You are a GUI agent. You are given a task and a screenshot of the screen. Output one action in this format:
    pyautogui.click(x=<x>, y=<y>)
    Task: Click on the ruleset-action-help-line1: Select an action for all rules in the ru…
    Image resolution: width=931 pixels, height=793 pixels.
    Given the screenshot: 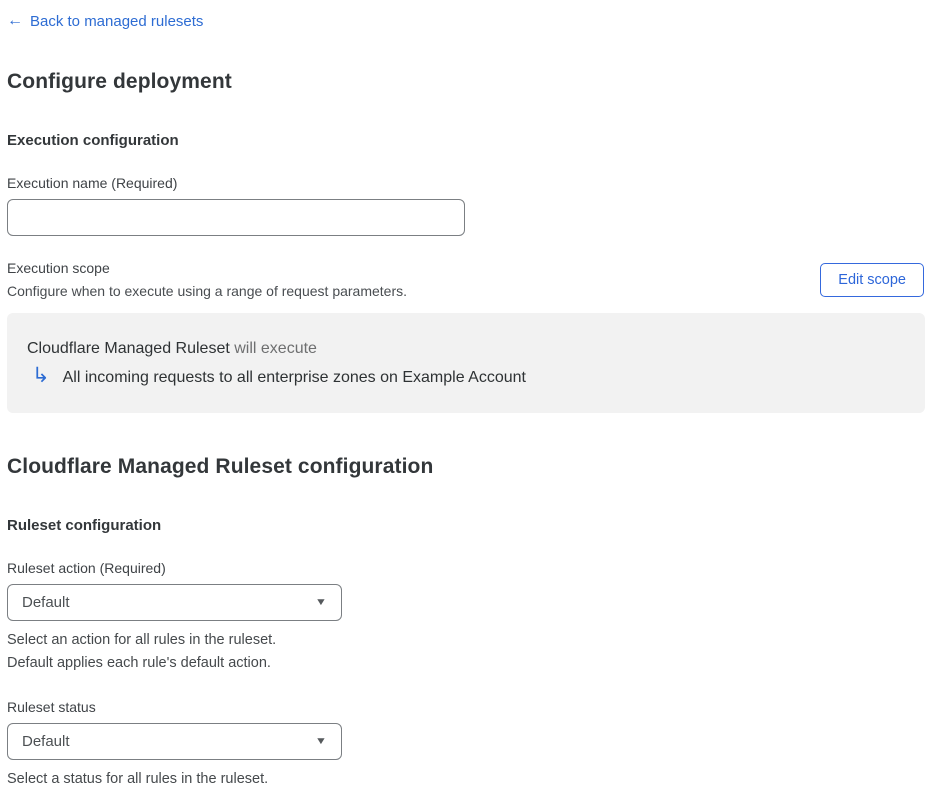 What is the action you would take?
    pyautogui.click(x=142, y=640)
    